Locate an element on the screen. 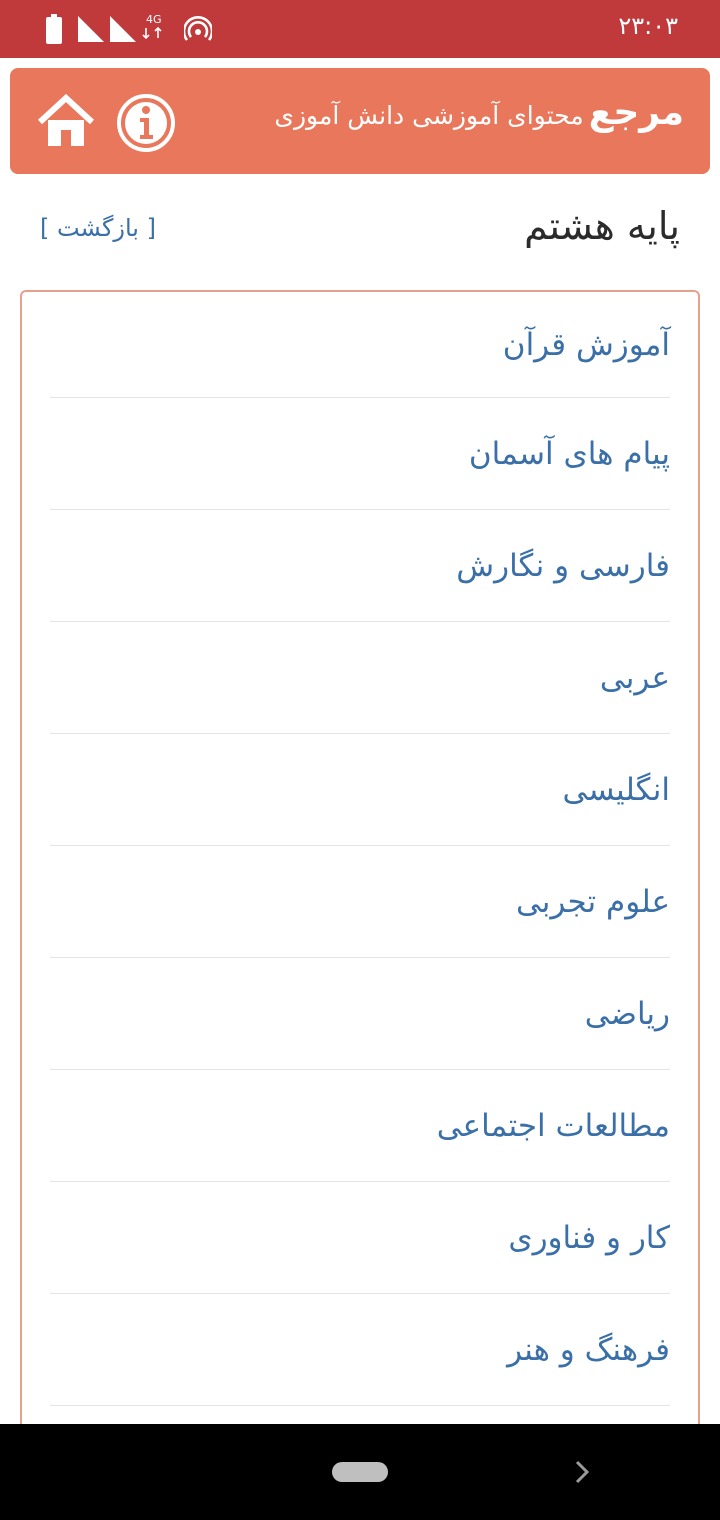 The image size is (720, 1520). battery-icon is located at coordinates (54, 29).